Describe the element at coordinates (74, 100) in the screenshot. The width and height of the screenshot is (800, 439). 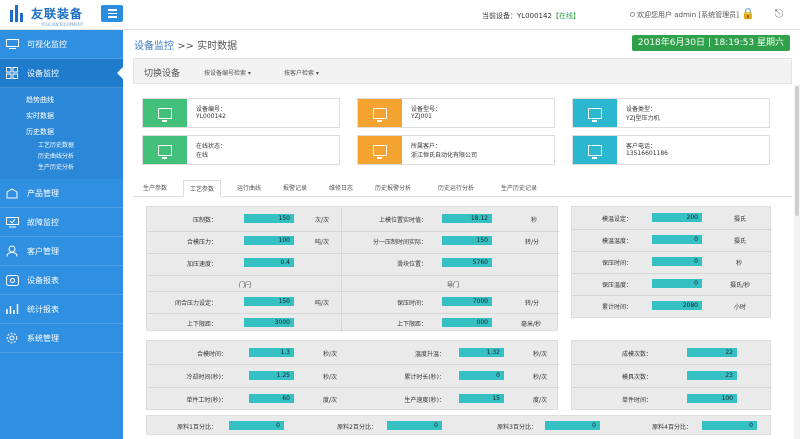
I see `submenu-trend: 趋势曲线` at that location.